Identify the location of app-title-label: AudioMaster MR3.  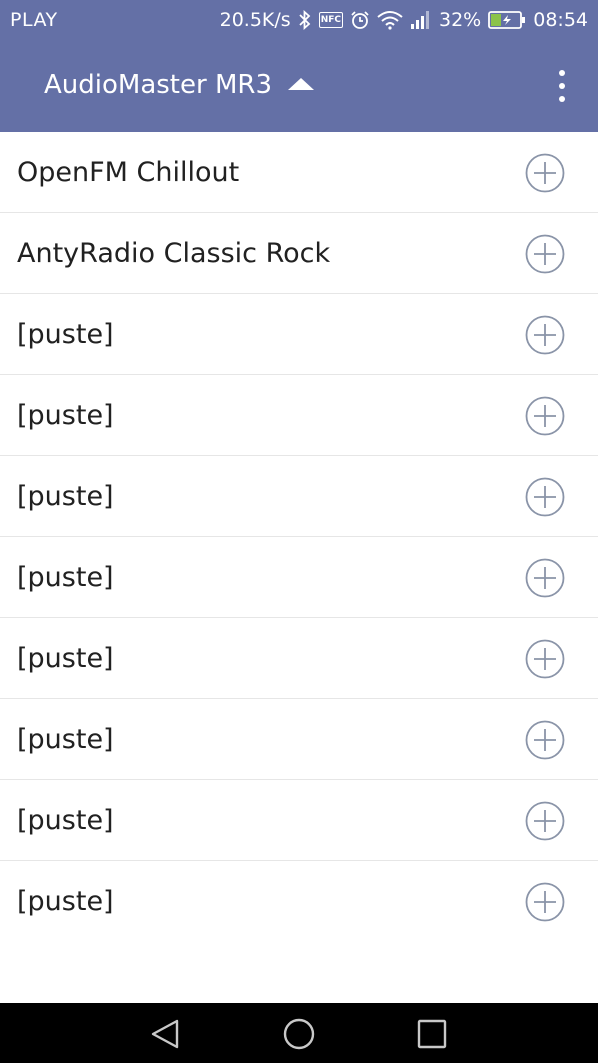
(158, 85).